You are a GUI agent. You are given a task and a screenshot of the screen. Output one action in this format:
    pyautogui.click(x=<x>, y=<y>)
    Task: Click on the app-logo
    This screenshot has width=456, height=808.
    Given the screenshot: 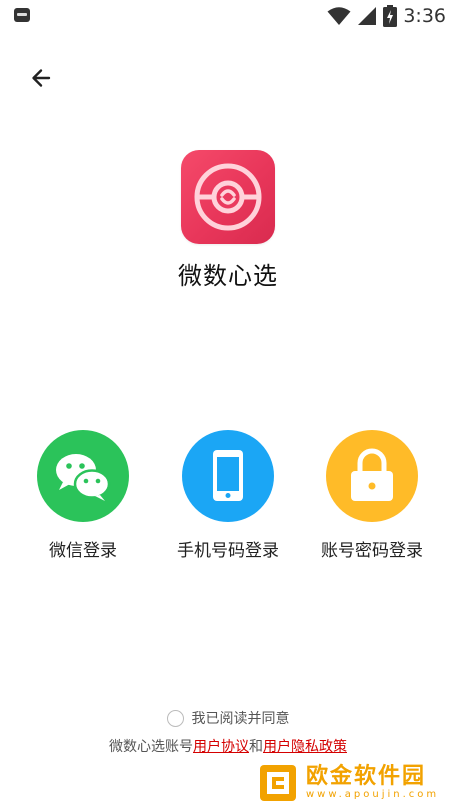 What is the action you would take?
    pyautogui.click(x=228, y=197)
    